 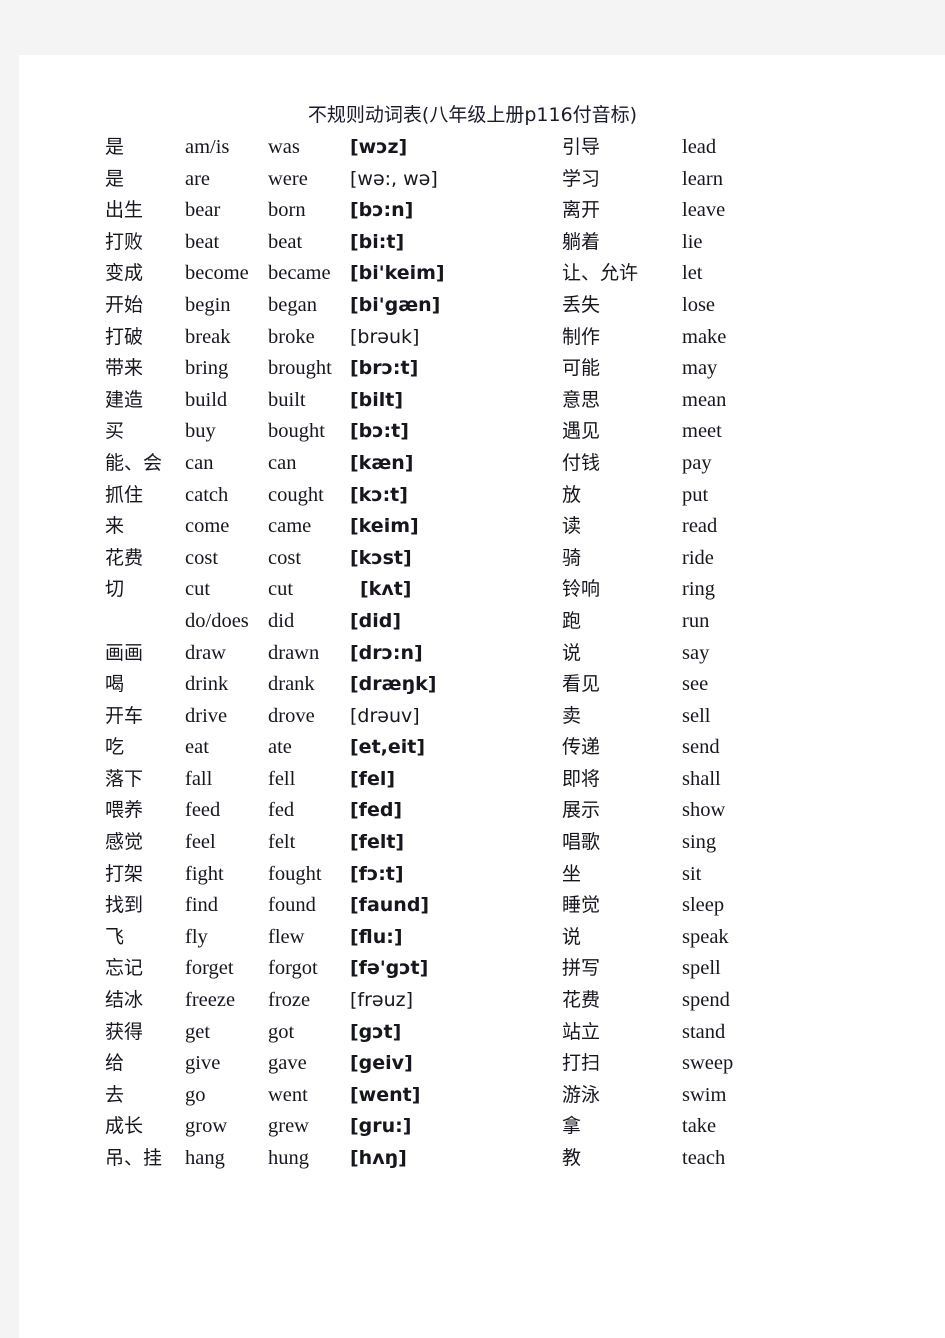 I want to click on verb-past-form: broke, so click(x=291, y=336).